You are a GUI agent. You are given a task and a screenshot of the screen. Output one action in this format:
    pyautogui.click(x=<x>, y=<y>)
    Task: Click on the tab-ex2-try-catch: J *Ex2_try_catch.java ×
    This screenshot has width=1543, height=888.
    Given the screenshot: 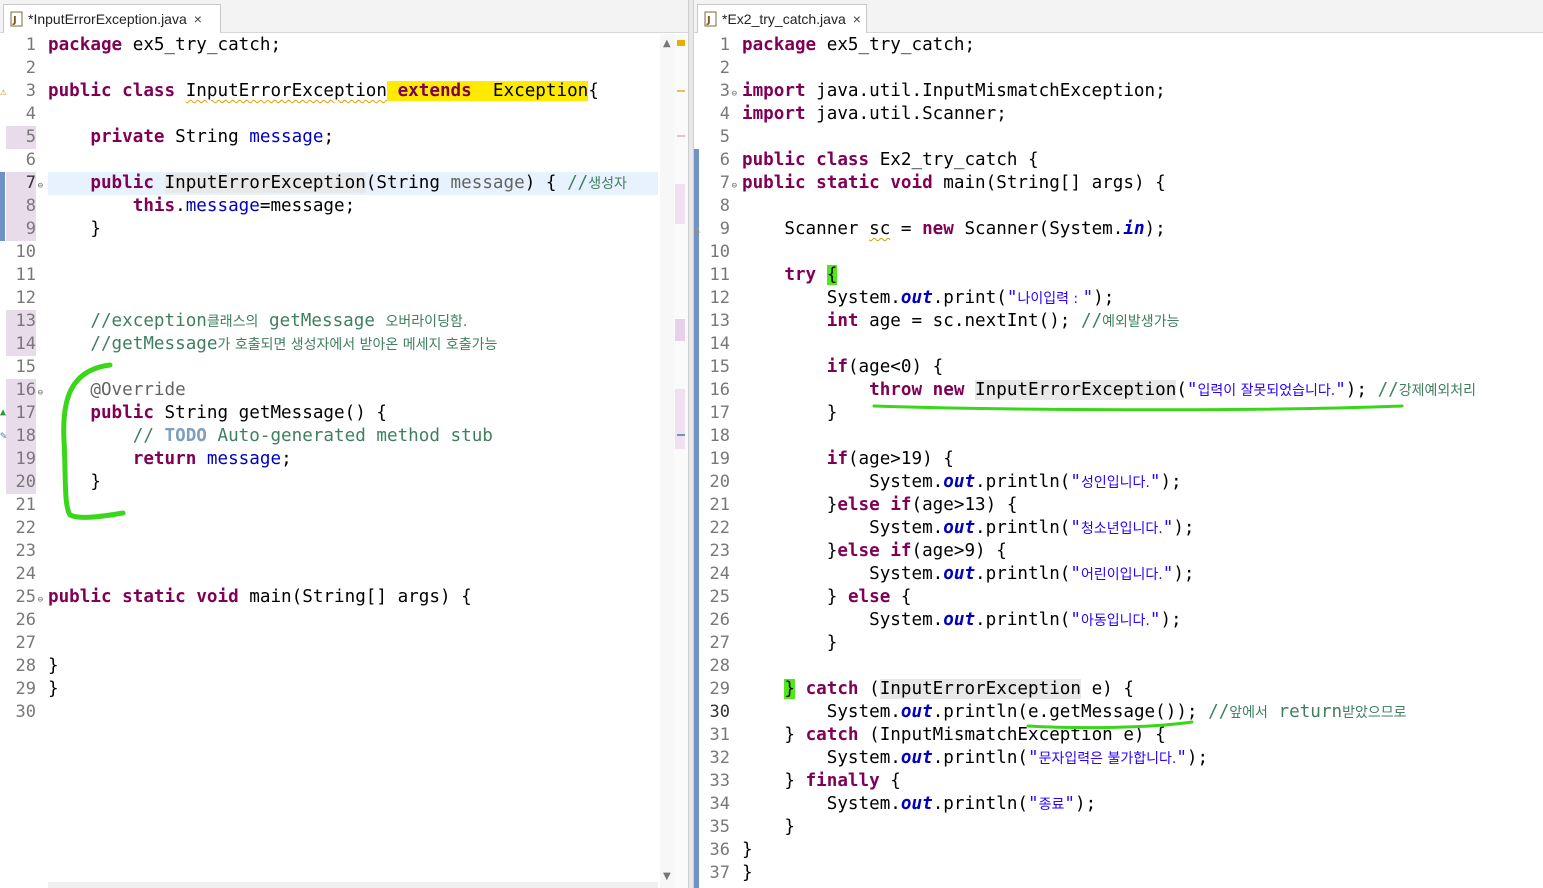 What is the action you would take?
    pyautogui.click(x=782, y=18)
    